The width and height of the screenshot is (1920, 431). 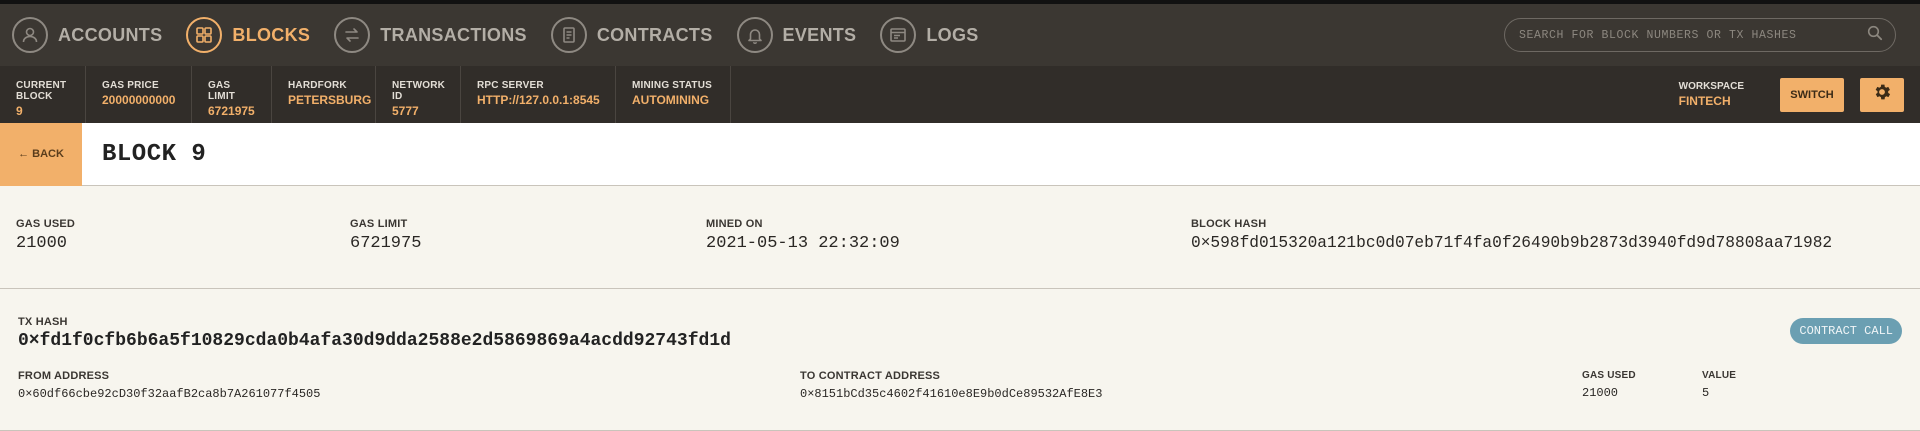 I want to click on status-hardfork: HARDFORK PETERSBURG, so click(x=324, y=94).